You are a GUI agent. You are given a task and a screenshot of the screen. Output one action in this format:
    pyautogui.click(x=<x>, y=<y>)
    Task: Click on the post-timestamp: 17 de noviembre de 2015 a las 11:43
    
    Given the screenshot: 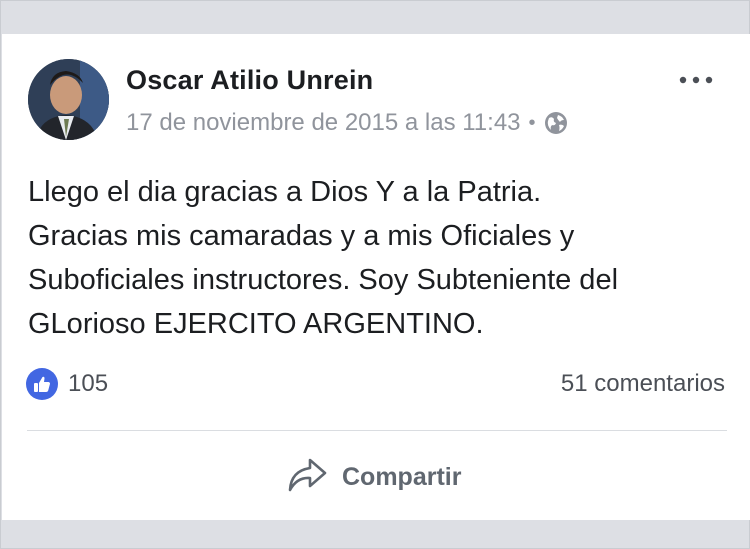 What is the action you would take?
    pyautogui.click(x=323, y=123)
    